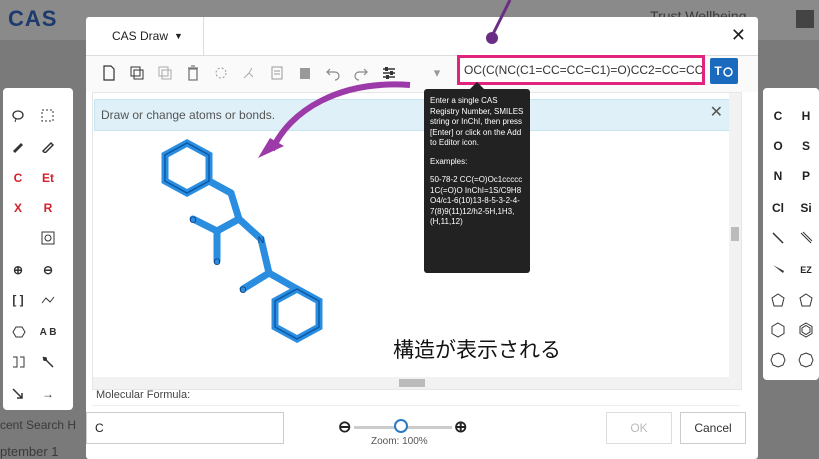  Describe the element at coordinates (449, 161) in the screenshot. I see `tooltip-examples-label: Examples:` at that location.